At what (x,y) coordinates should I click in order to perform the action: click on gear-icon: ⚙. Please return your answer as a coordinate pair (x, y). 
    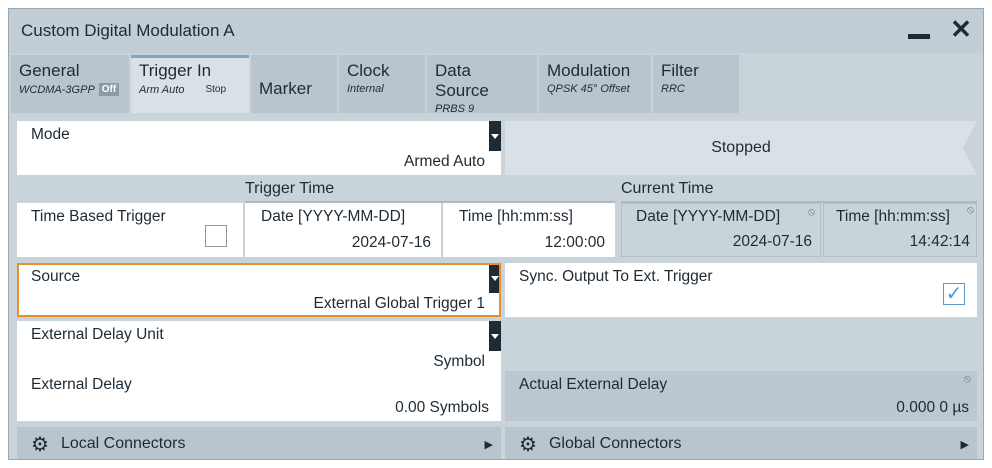
    Looking at the image, I should click on (40, 444).